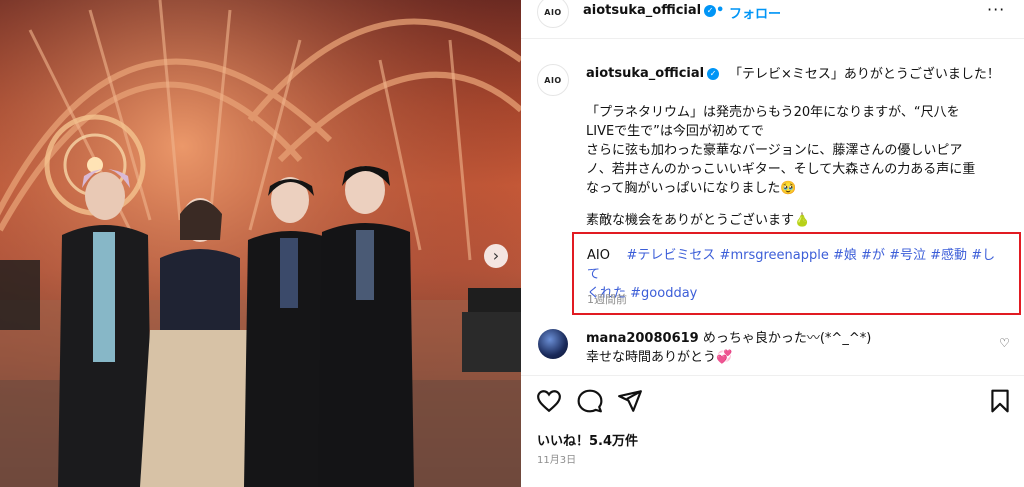 The width and height of the screenshot is (1024, 487). I want to click on avatar-label: AIO, so click(553, 12).